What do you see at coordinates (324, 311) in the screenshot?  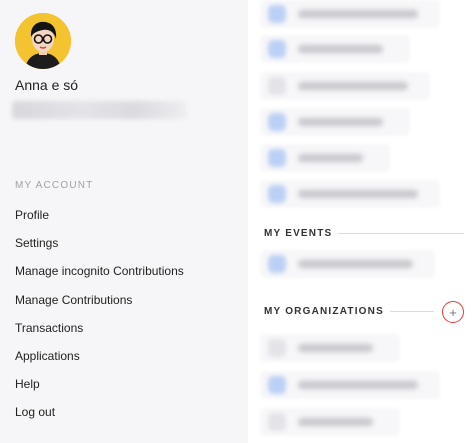 I see `section-heading-my-organizations: MY ORGANIZATIONS` at bounding box center [324, 311].